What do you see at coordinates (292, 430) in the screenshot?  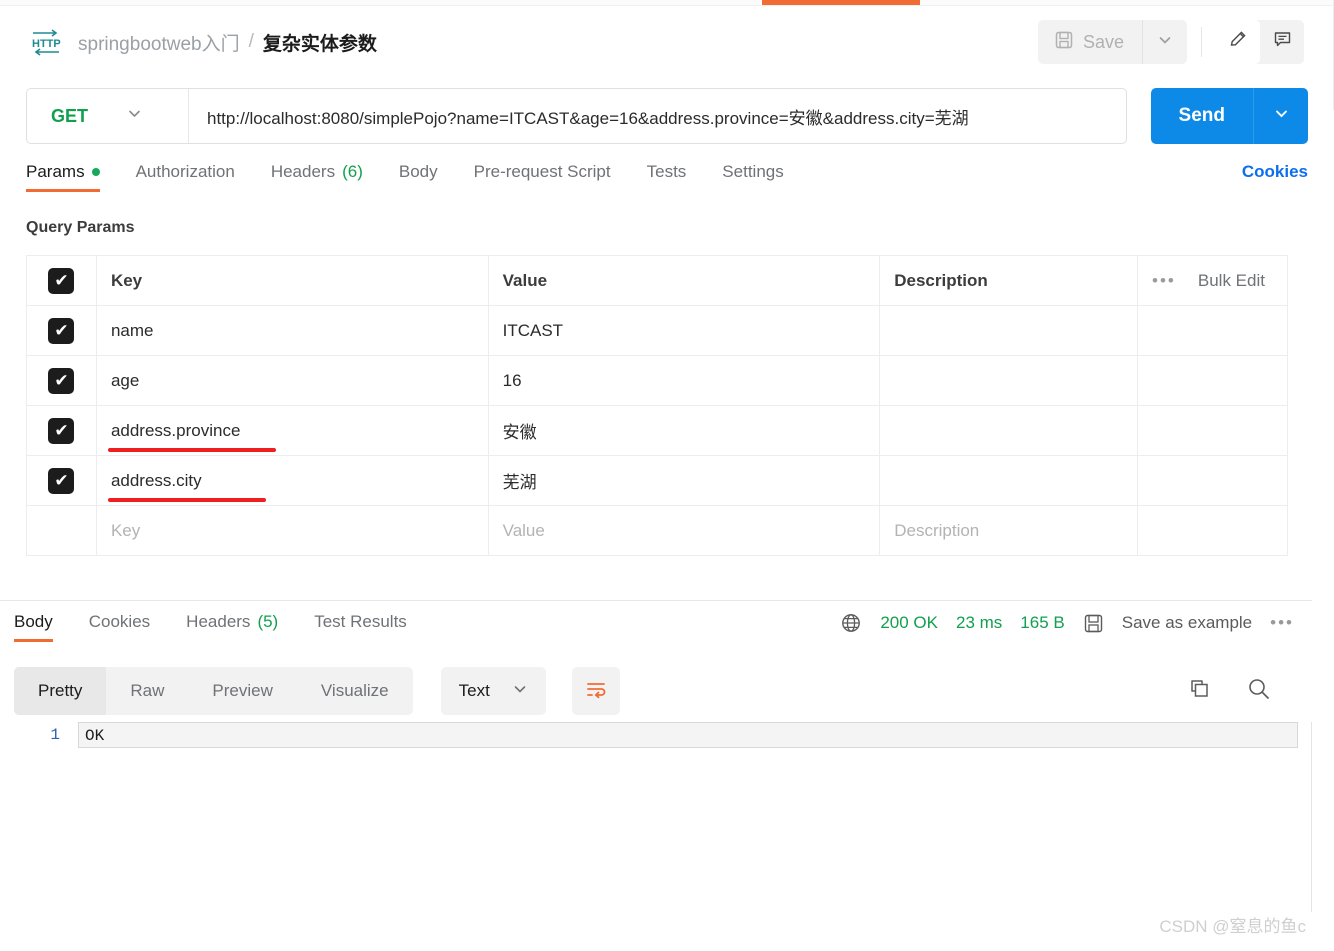 I see `row-key-cell: address.province` at bounding box center [292, 430].